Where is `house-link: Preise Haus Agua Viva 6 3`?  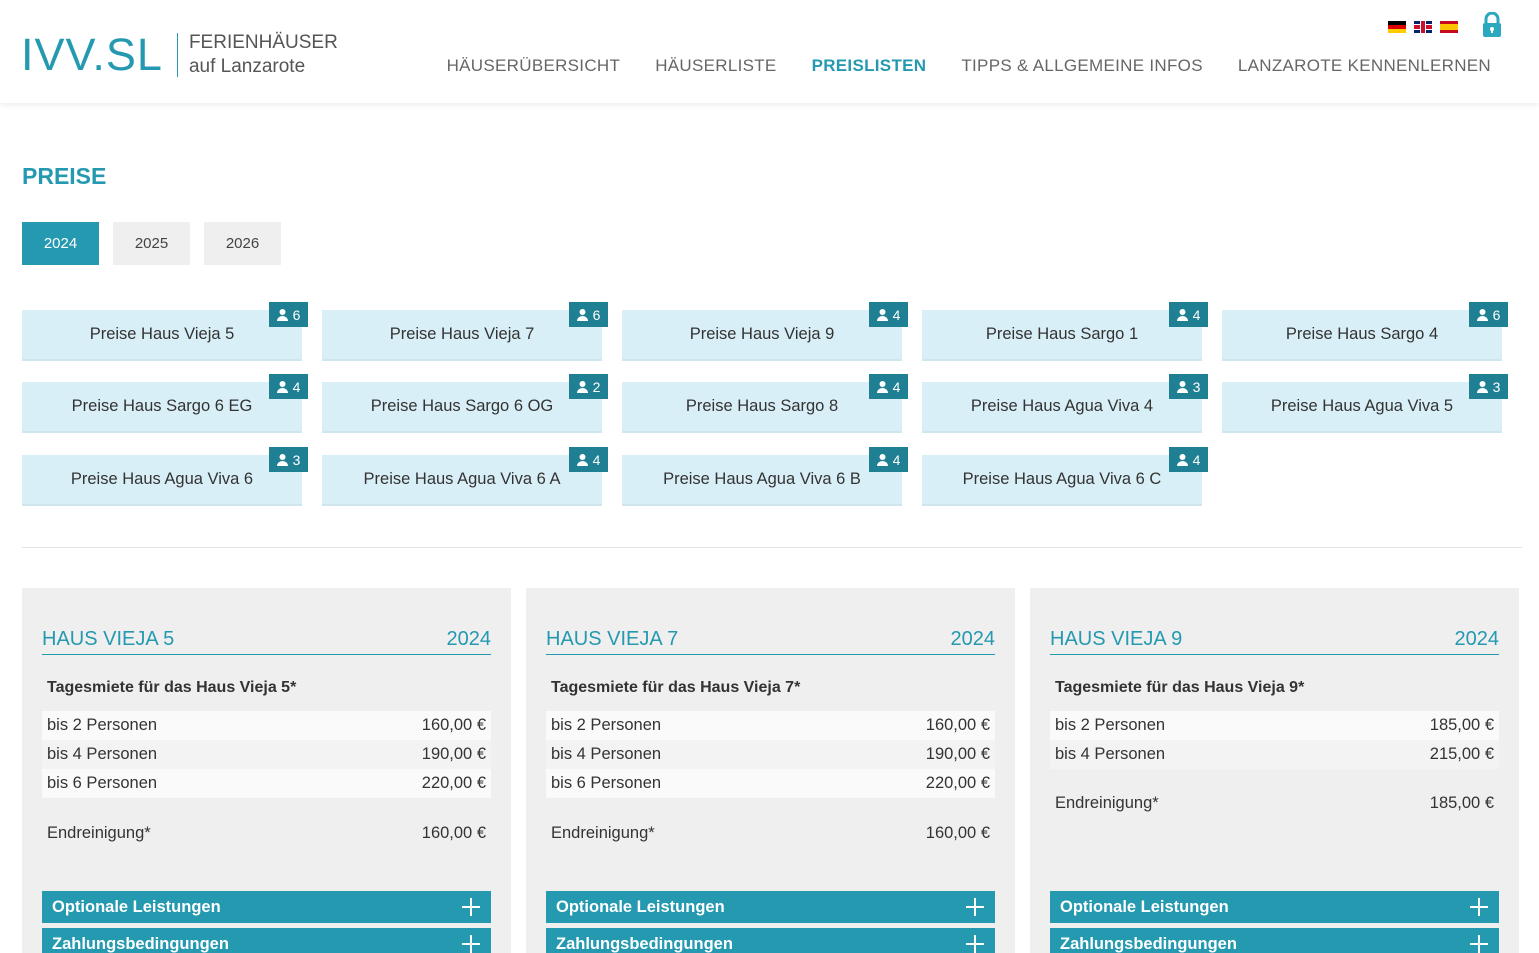
house-link: Preise Haus Agua Viva 6 3 is located at coordinates (165, 476).